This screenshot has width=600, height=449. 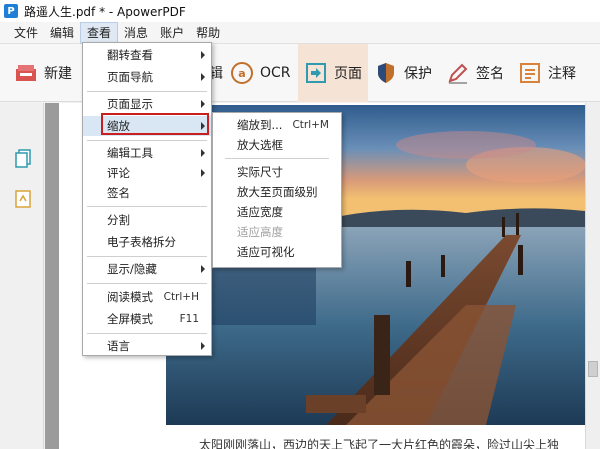 What do you see at coordinates (181, 297) in the screenshot?
I see `shortcut-label: Ctrl+H` at bounding box center [181, 297].